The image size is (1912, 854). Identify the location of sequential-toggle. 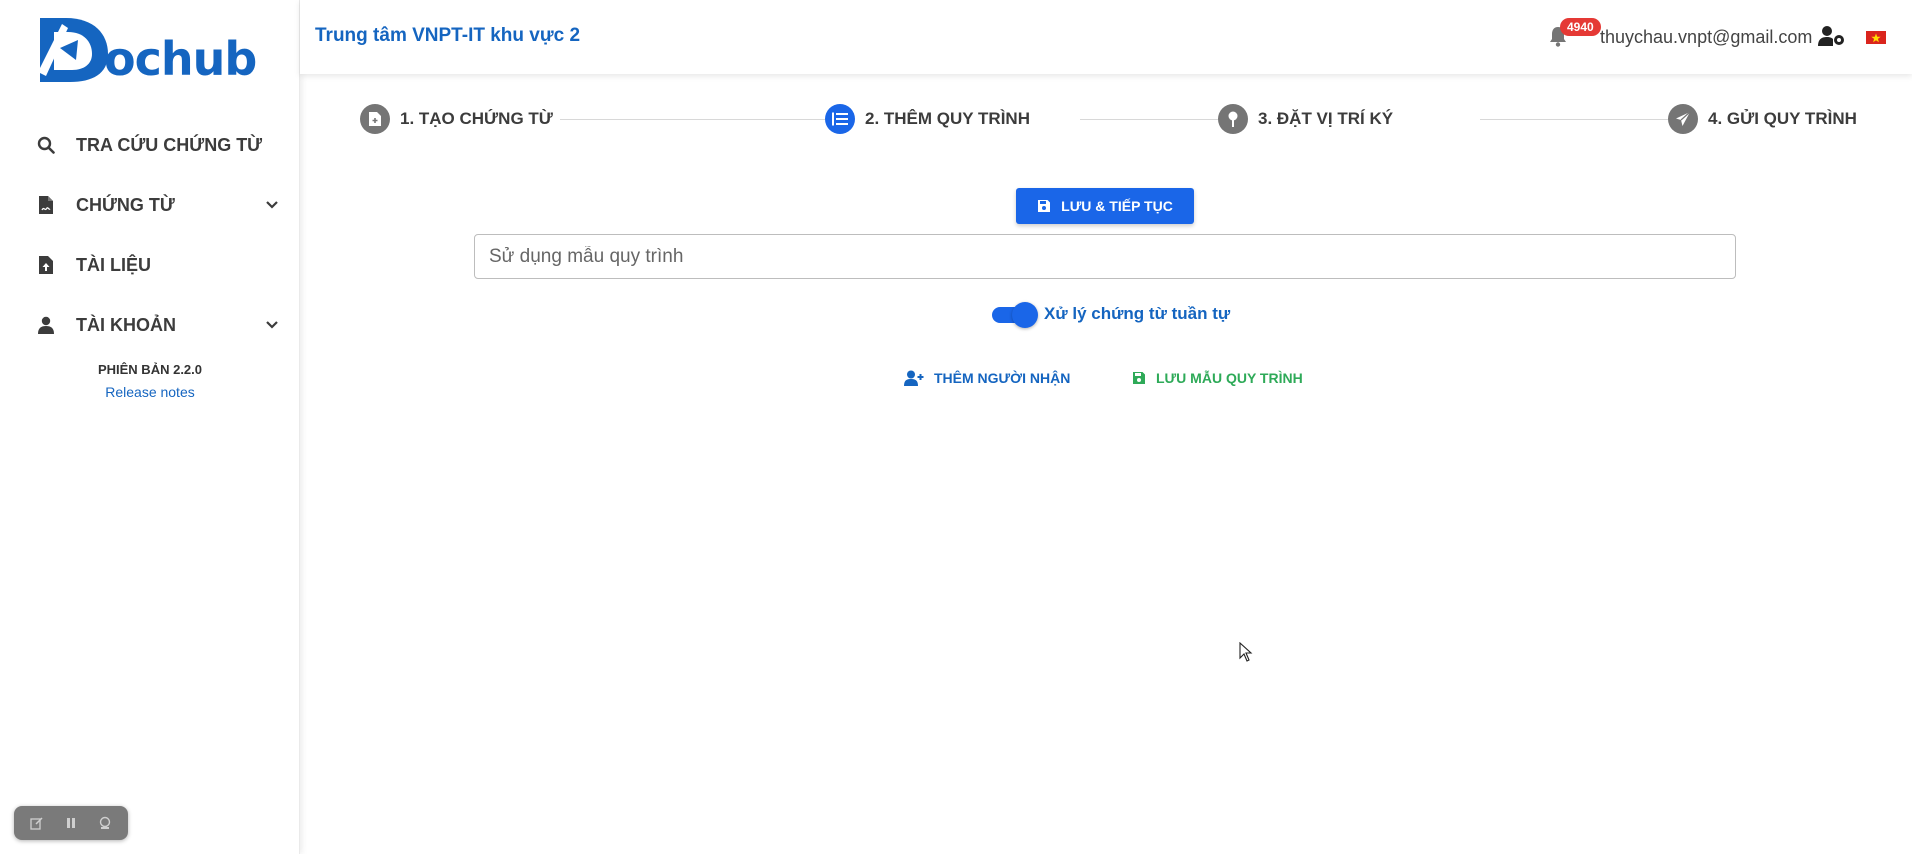
(1014, 315).